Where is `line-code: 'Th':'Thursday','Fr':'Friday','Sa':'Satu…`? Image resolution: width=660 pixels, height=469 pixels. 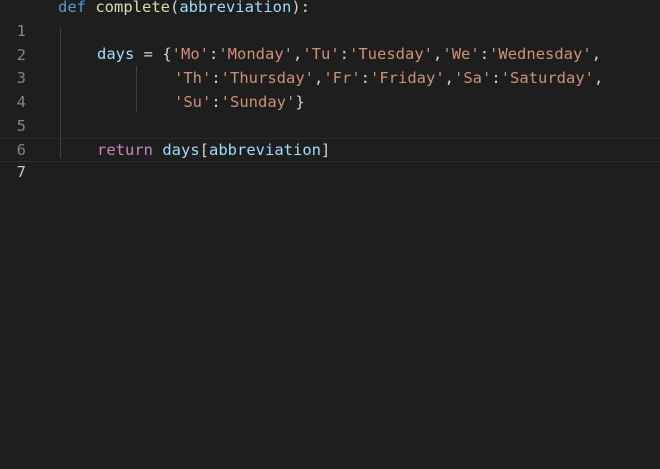 line-code: 'Th':'Thursday','Fr':'Friday','Sa':'Satu… is located at coordinates (388, 78).